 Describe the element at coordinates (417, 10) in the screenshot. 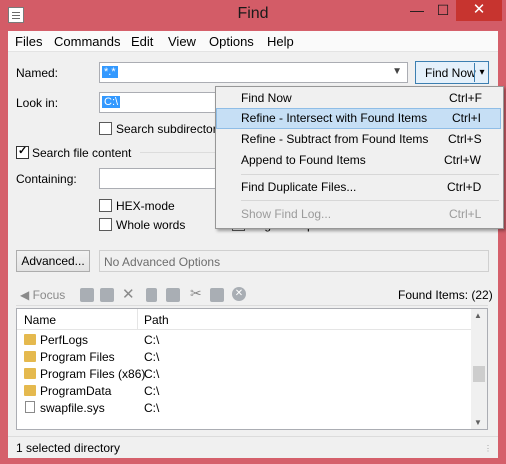

I see `minimize-button: —` at that location.